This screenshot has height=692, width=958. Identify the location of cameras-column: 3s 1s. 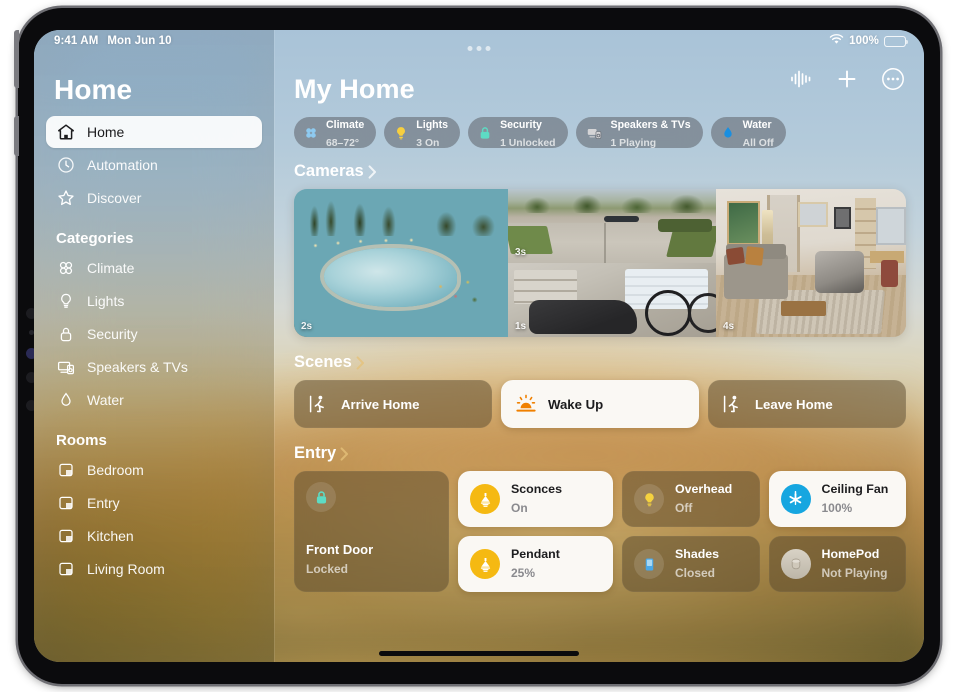
(612, 263).